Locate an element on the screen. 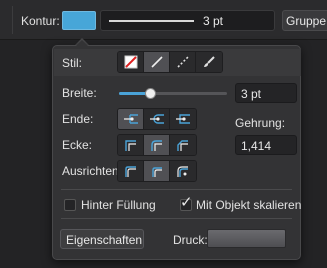 Image resolution: width=327 pixels, height=268 pixels. stroke-width-dropdown: 3 pt is located at coordinates (187, 20).